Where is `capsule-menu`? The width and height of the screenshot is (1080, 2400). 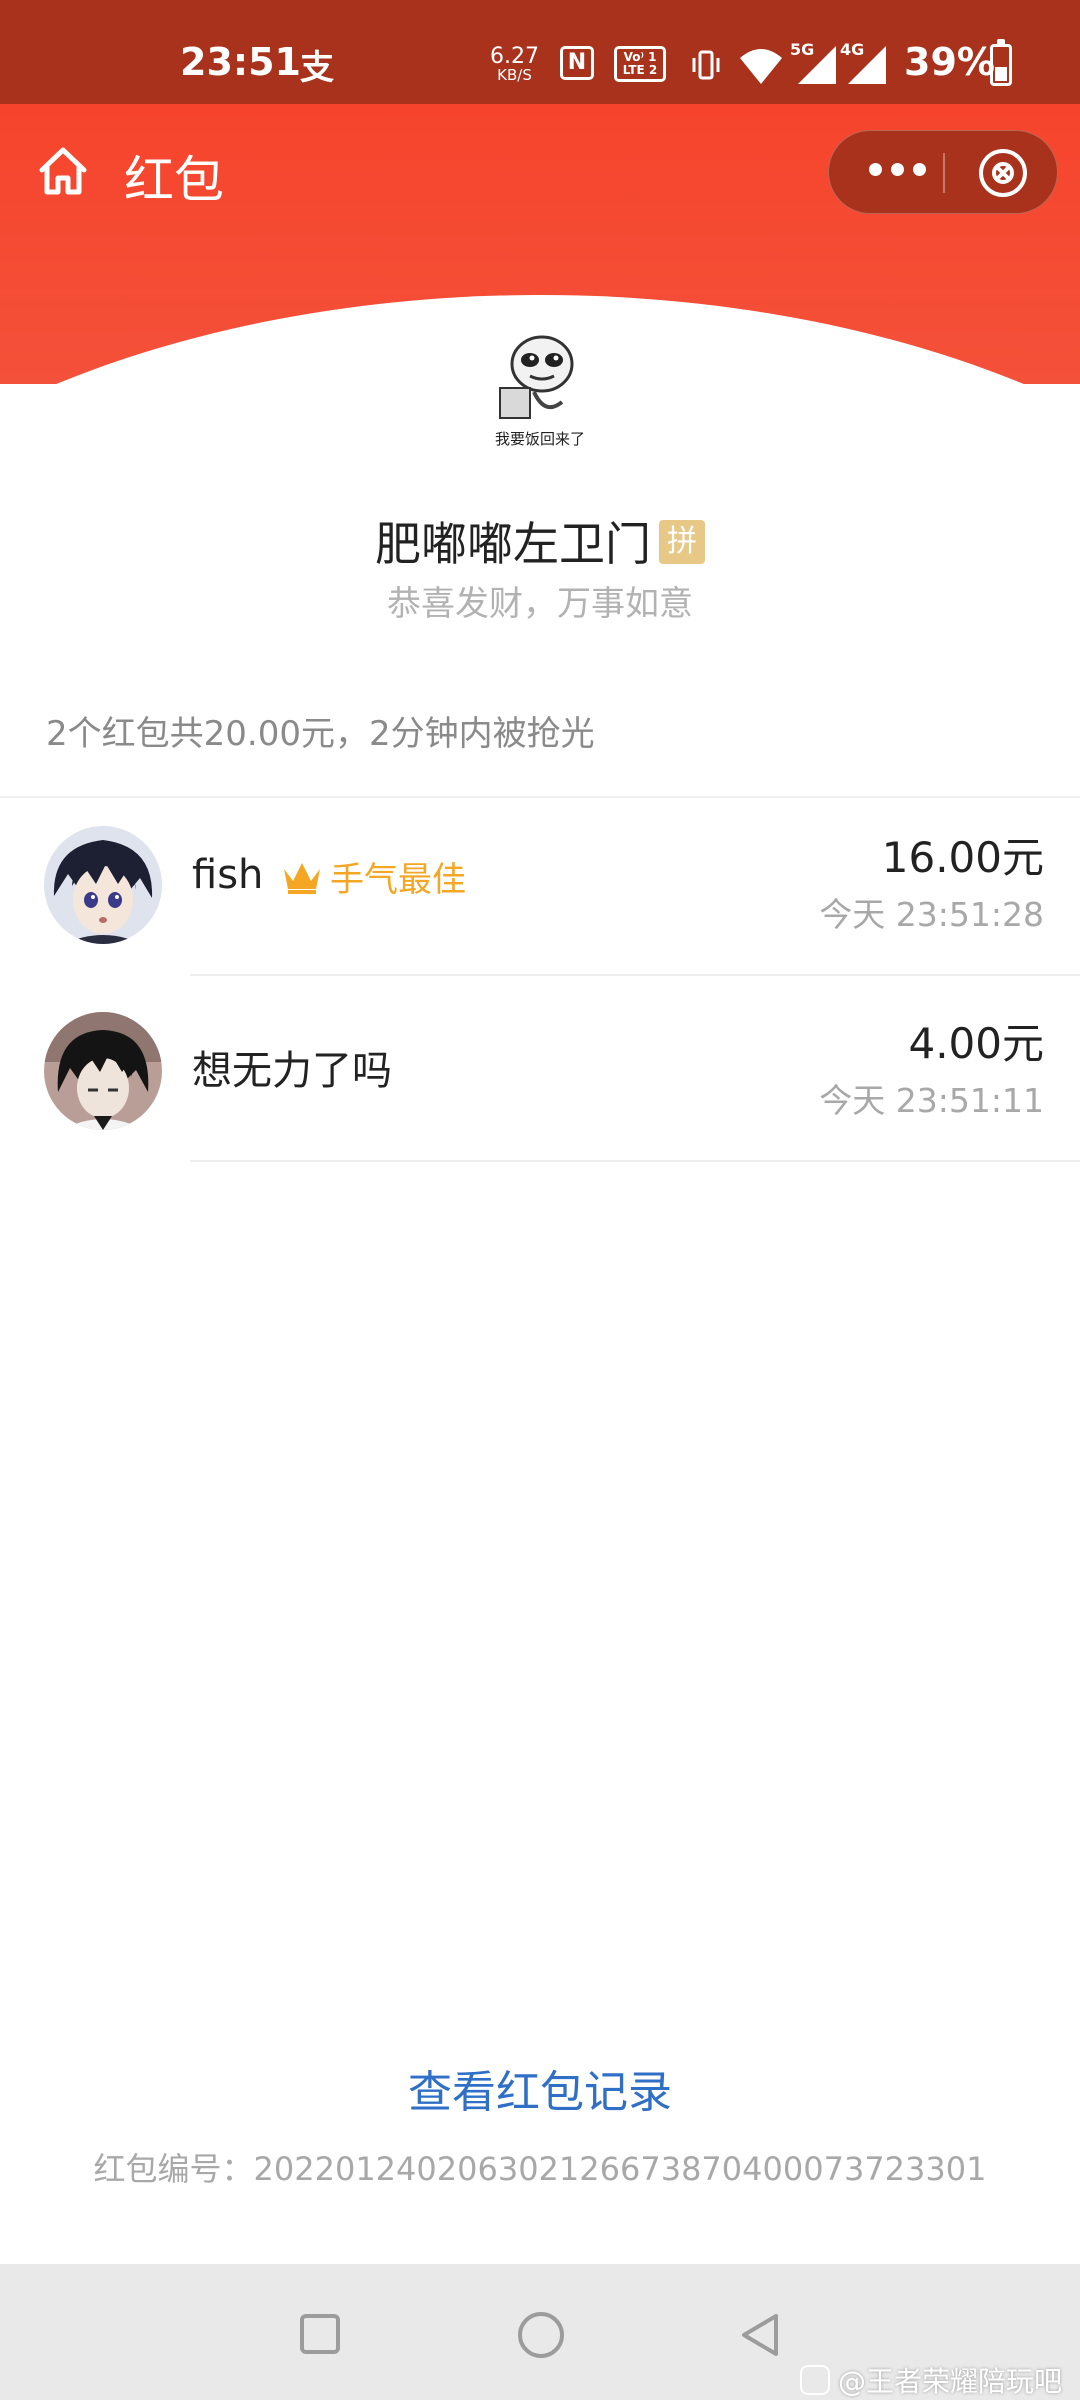 capsule-menu is located at coordinates (943, 172).